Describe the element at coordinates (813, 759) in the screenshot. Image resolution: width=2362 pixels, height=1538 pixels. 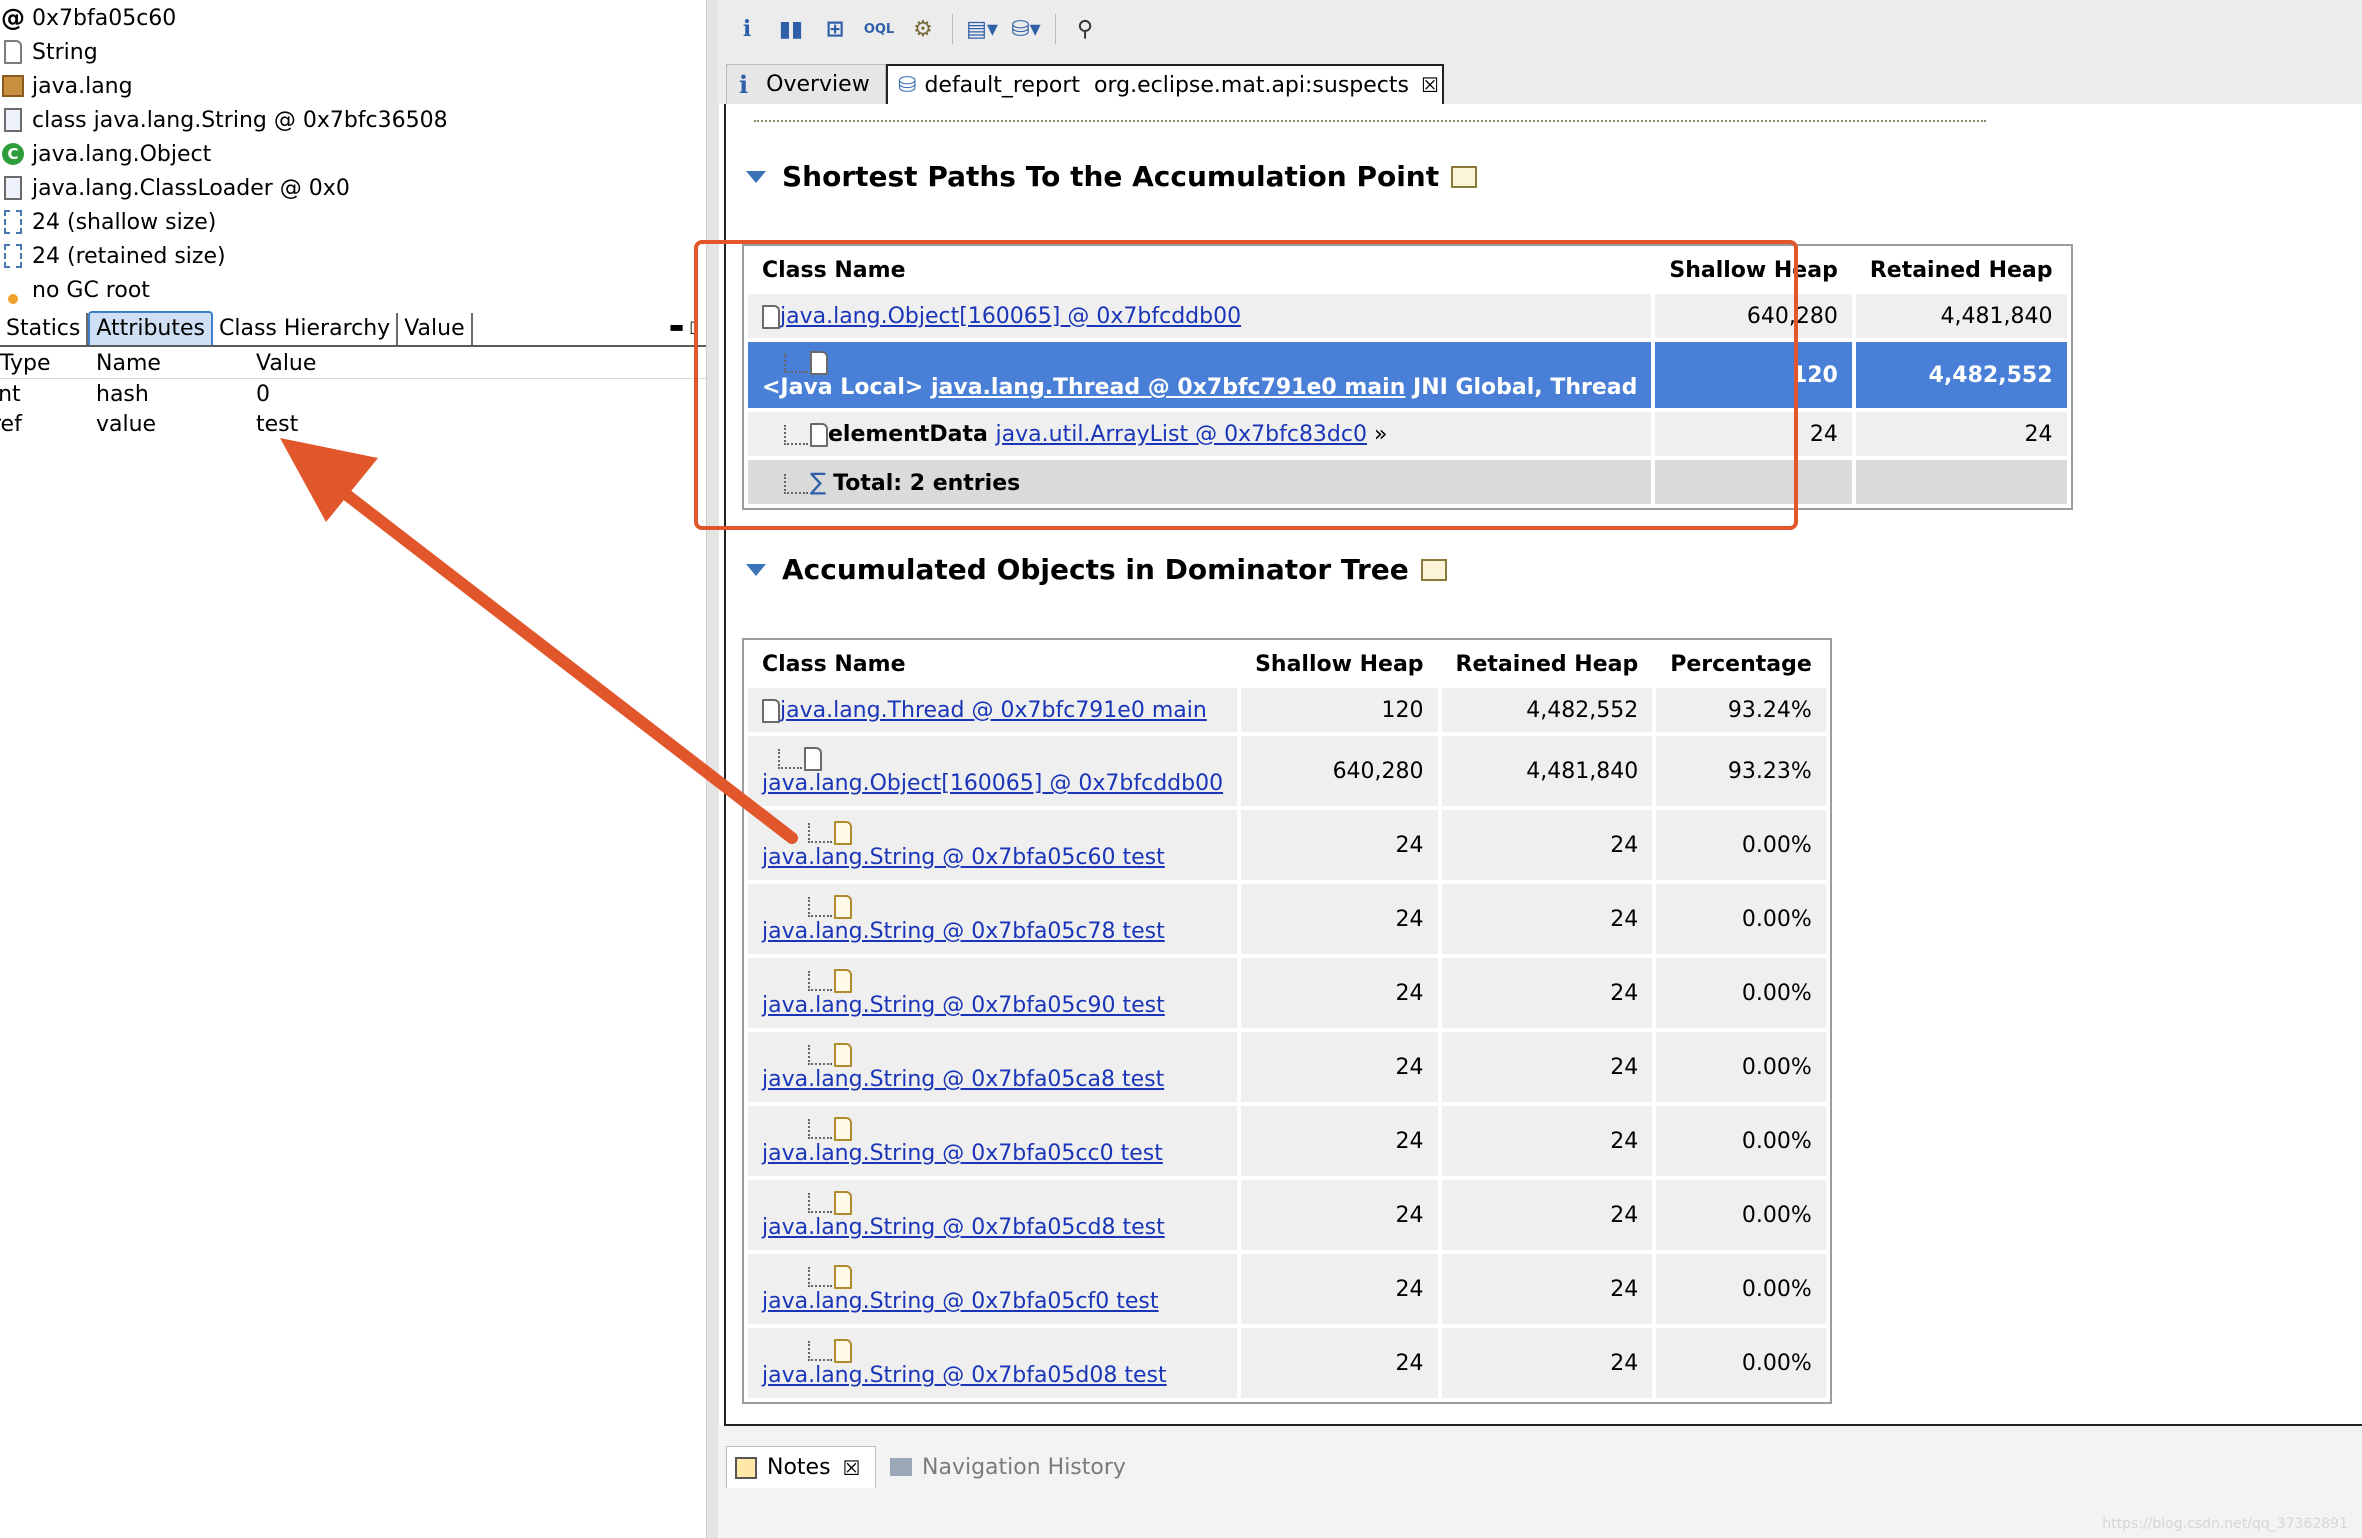
I see `array-icon` at that location.